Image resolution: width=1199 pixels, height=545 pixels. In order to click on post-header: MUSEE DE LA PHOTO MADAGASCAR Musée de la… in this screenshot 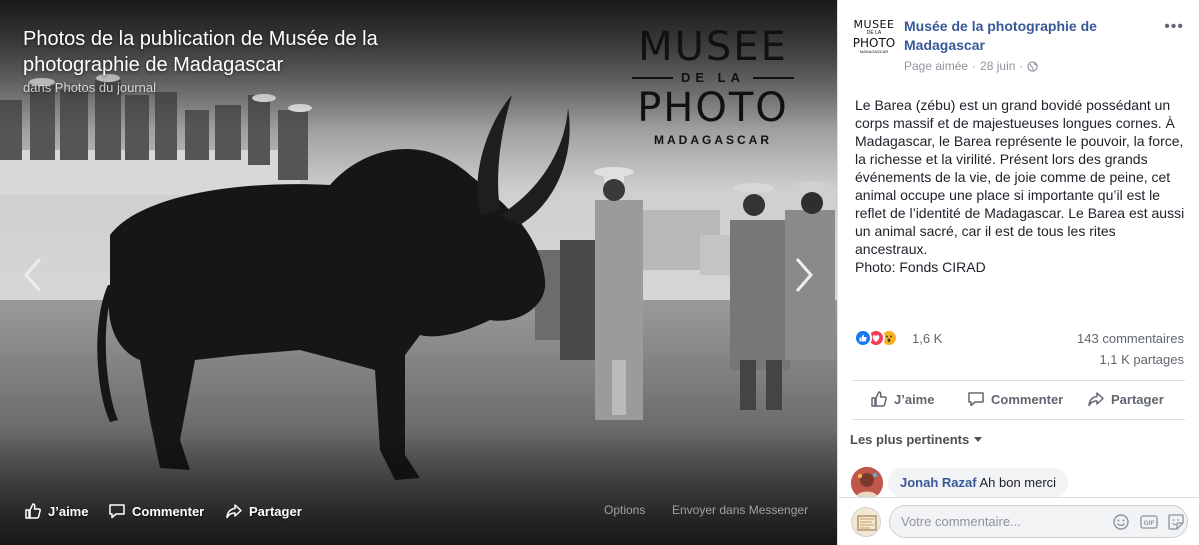, I will do `click(1020, 45)`.